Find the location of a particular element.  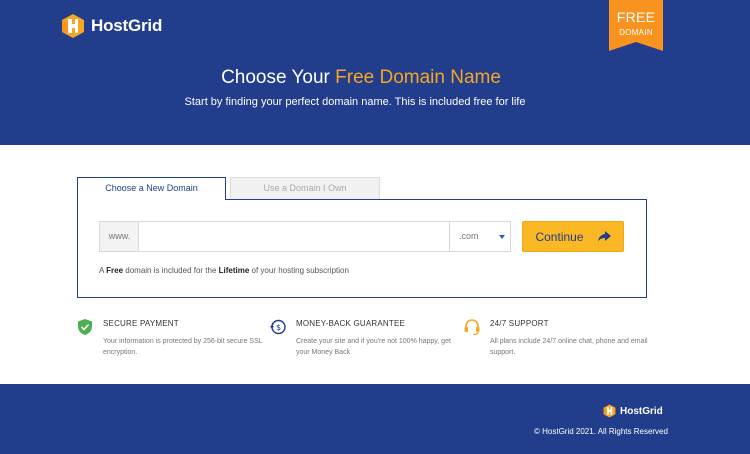

brand-name: HostGrid is located at coordinates (127, 25).